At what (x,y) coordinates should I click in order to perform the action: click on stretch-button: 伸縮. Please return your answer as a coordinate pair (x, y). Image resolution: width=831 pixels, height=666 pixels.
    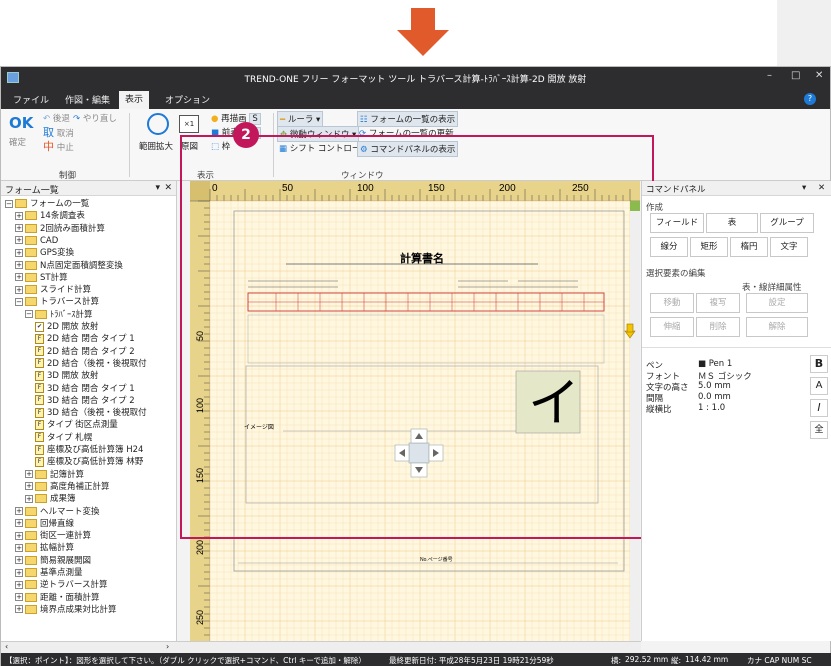
    Looking at the image, I should click on (672, 327).